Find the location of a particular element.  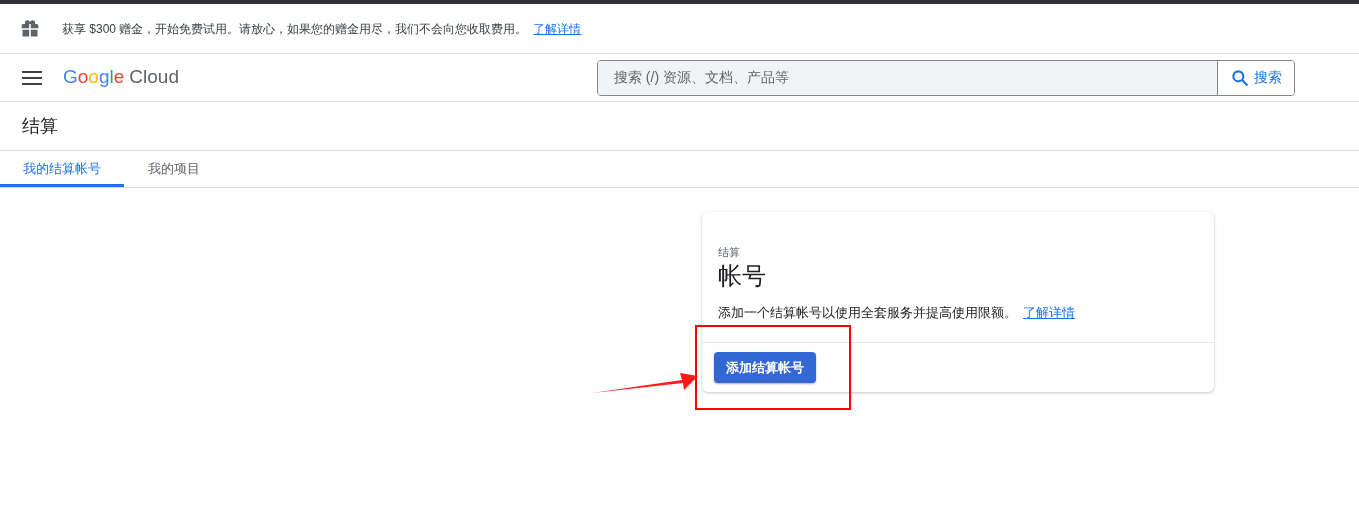

tab: 我的结算帐号 is located at coordinates (62, 169).